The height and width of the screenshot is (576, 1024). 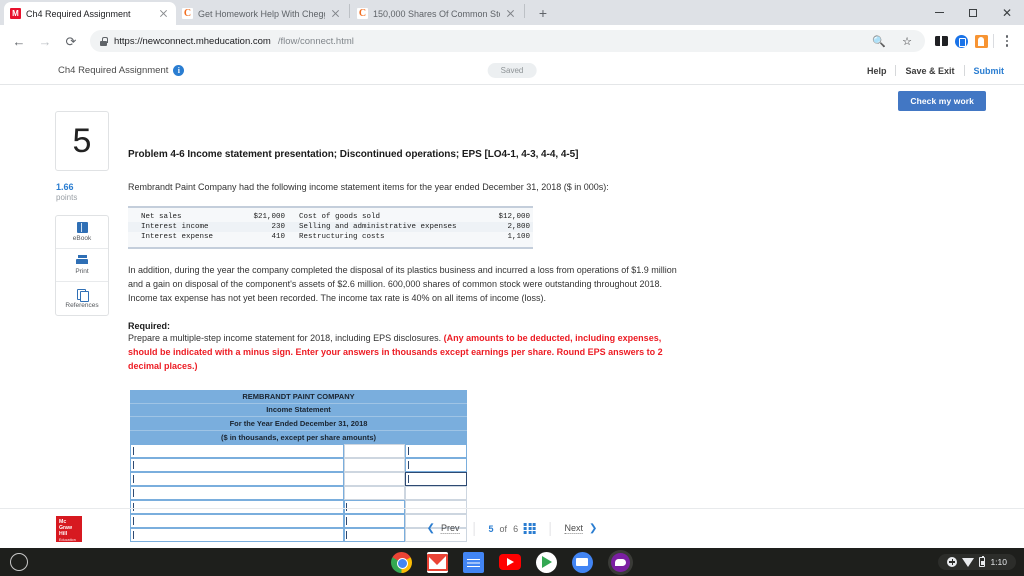 I want to click on cell-left-value: 410, so click(x=278, y=237).